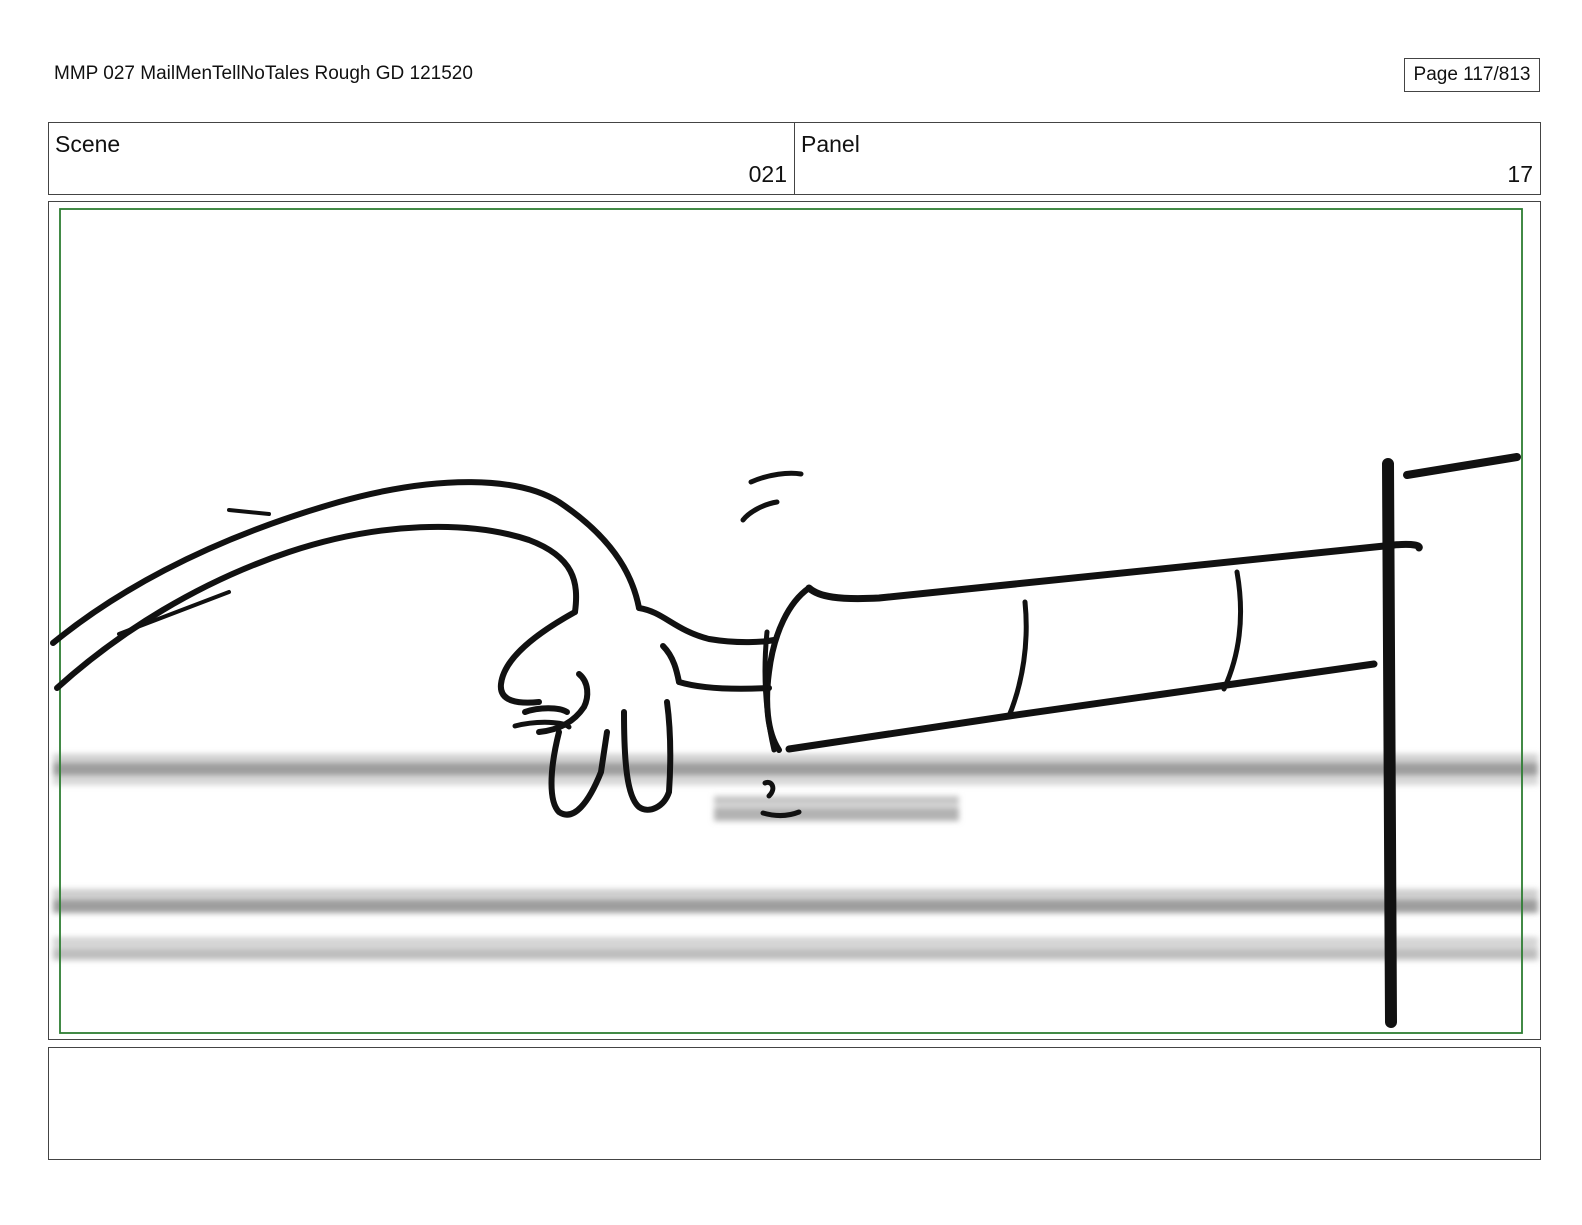 The height and width of the screenshot is (1225, 1582). What do you see at coordinates (767, 174) in the screenshot?
I see `scene-number: 021` at bounding box center [767, 174].